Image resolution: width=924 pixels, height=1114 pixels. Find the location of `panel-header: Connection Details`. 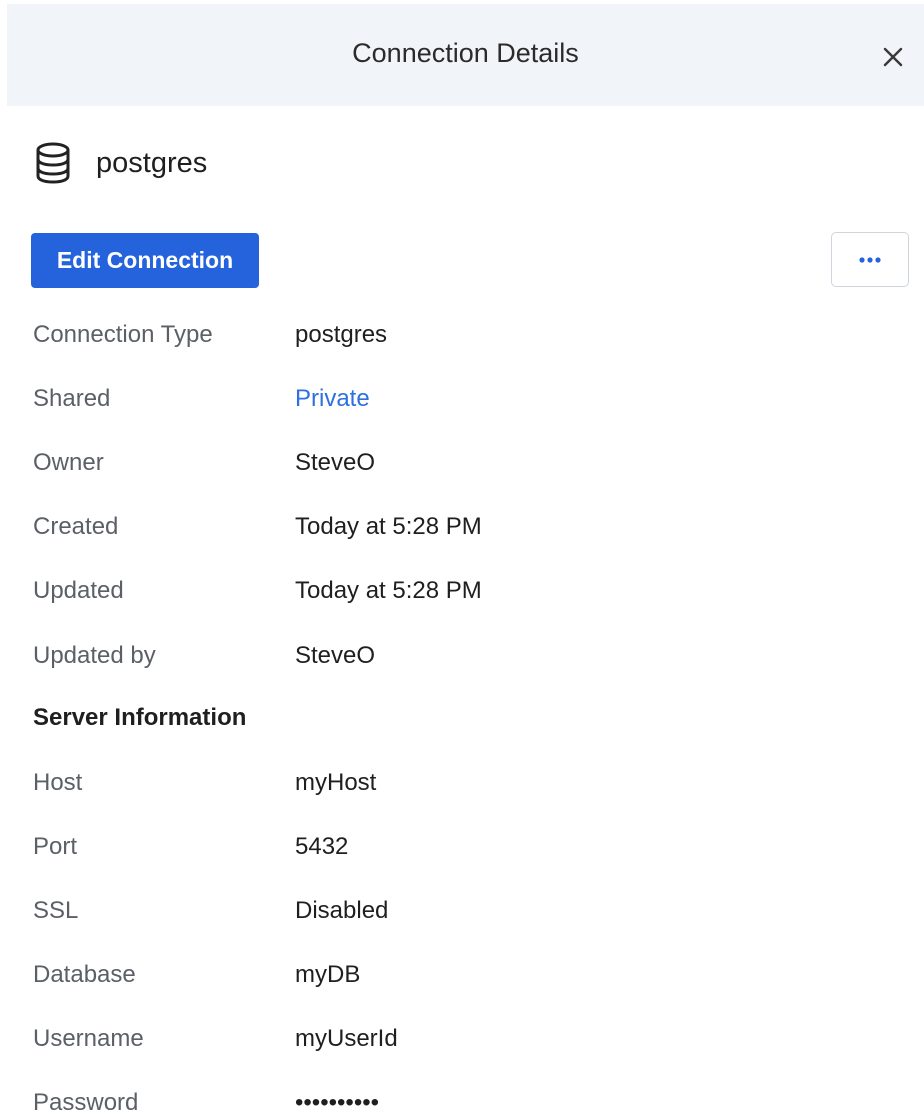

panel-header: Connection Details is located at coordinates (465, 55).